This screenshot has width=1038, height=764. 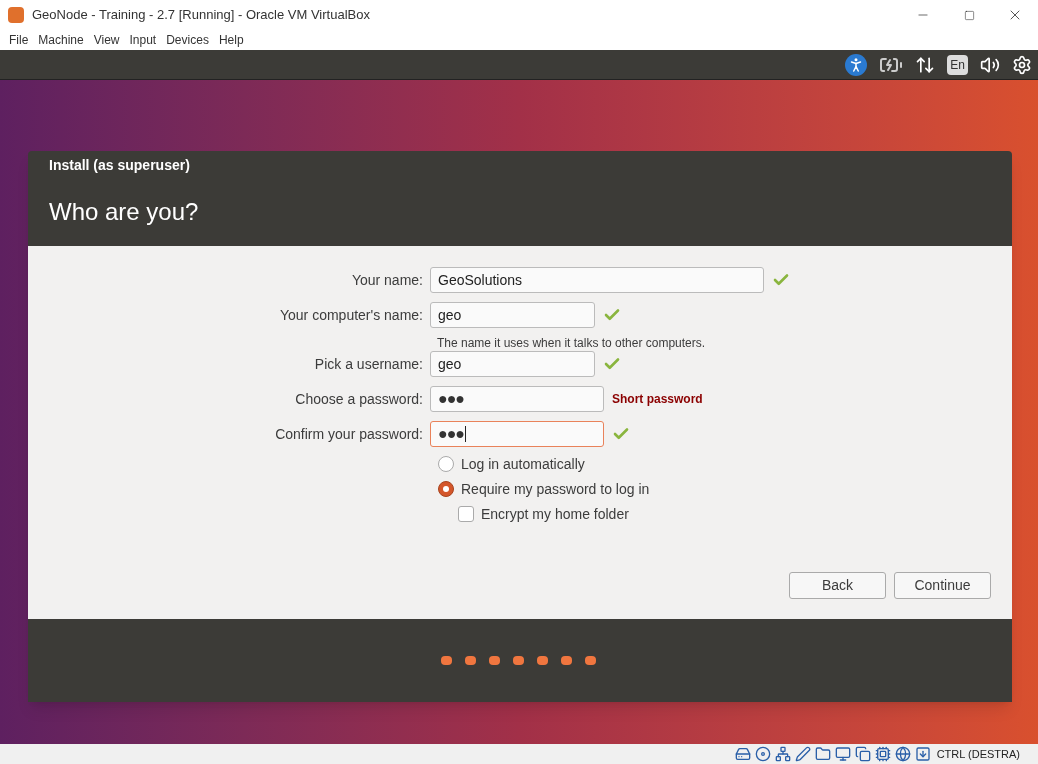 What do you see at coordinates (990, 64) in the screenshot?
I see `volume-icon` at bounding box center [990, 64].